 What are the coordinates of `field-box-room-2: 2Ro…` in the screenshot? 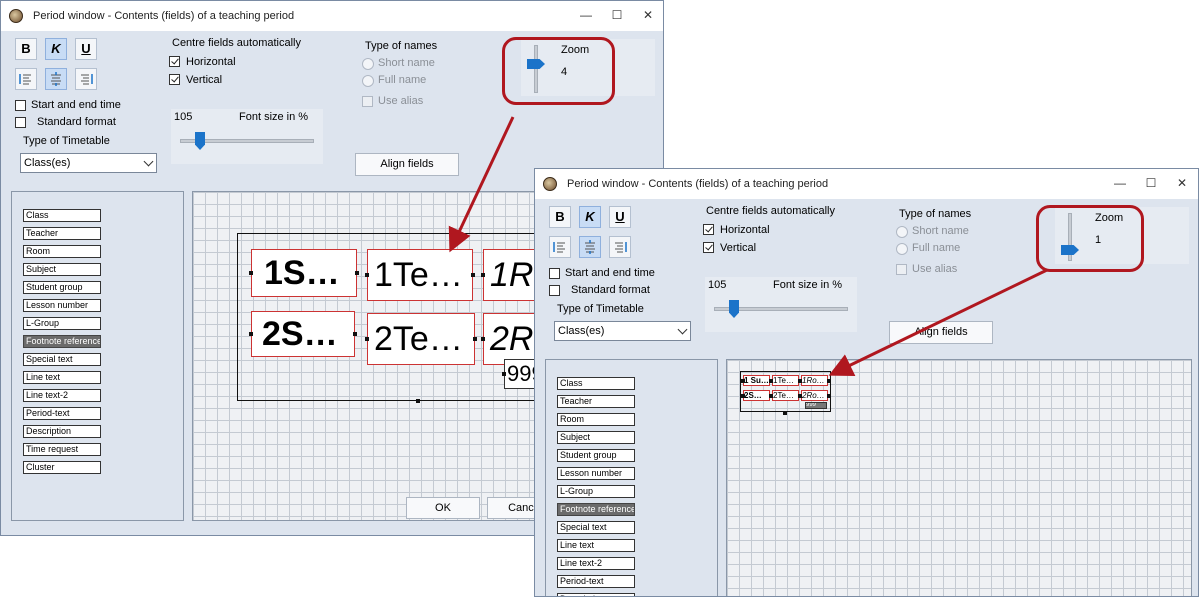 It's located at (814, 395).